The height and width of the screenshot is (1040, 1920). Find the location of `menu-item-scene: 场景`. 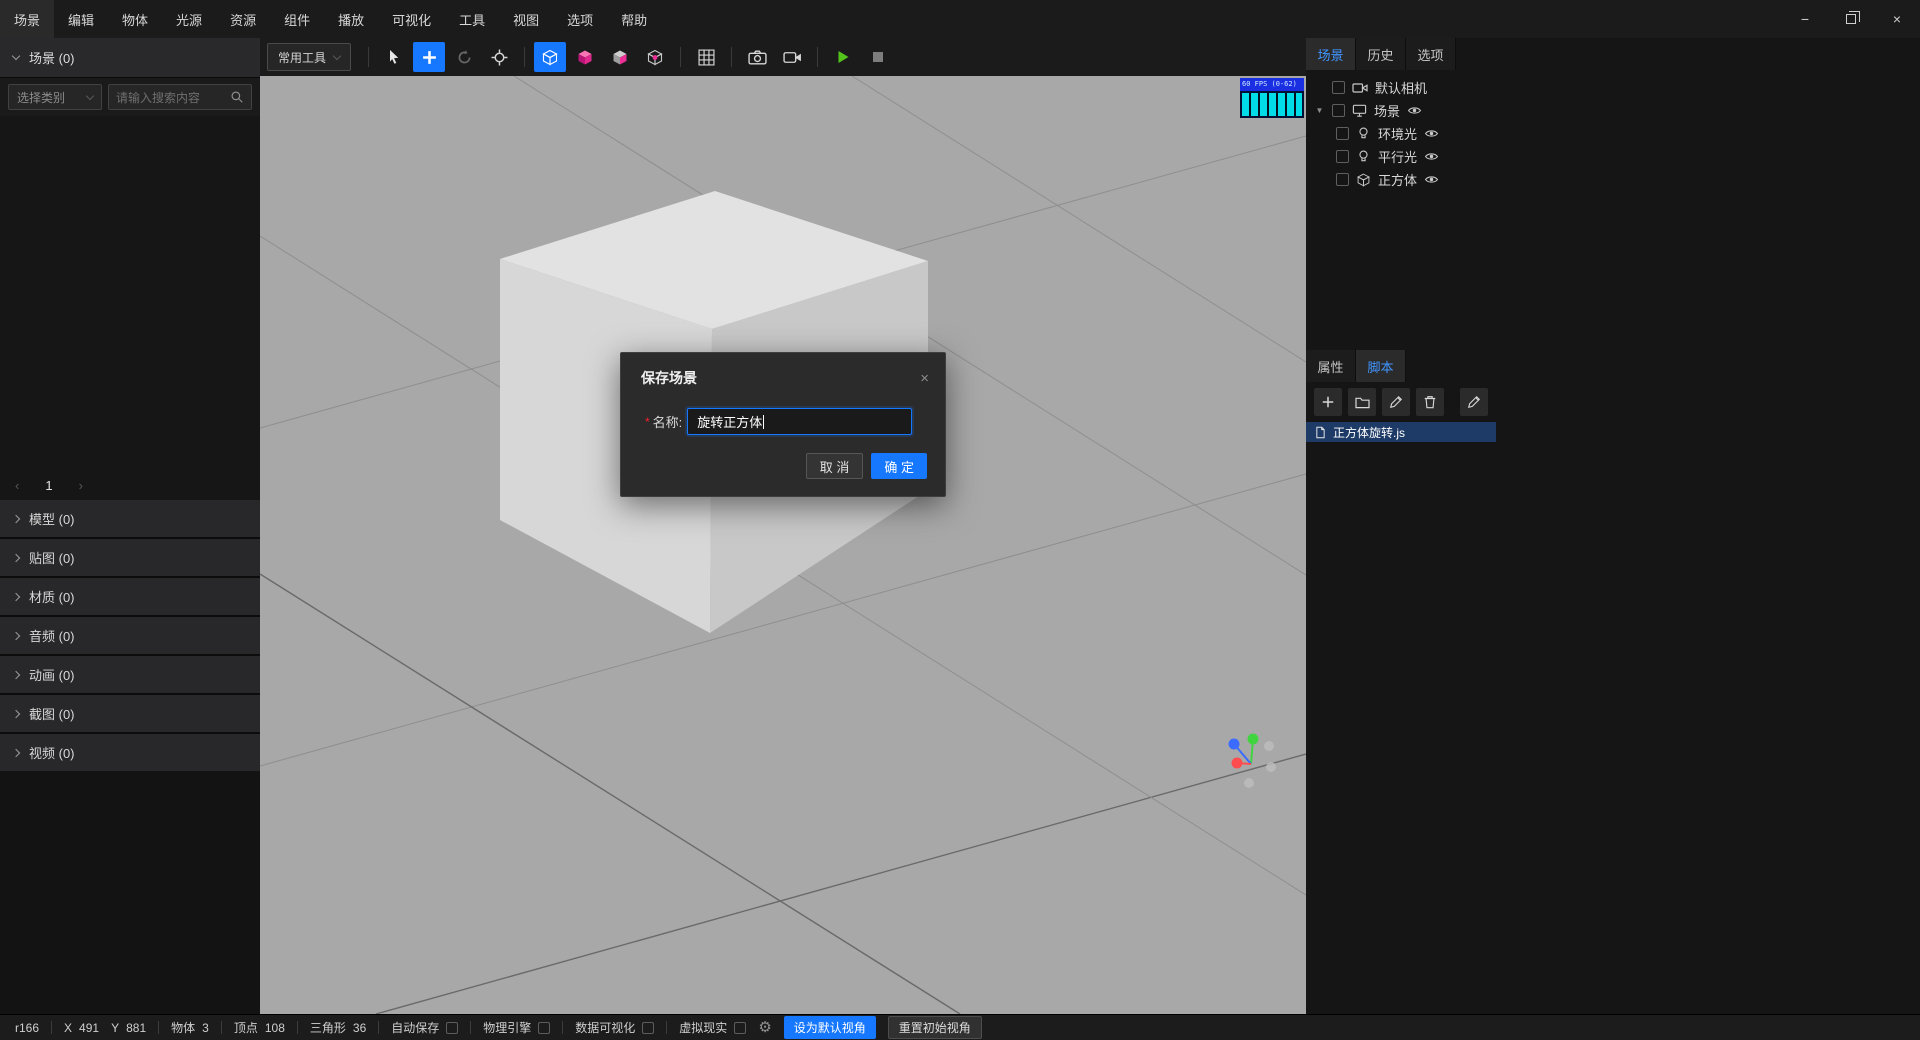

menu-item-scene: 场景 is located at coordinates (27, 19).